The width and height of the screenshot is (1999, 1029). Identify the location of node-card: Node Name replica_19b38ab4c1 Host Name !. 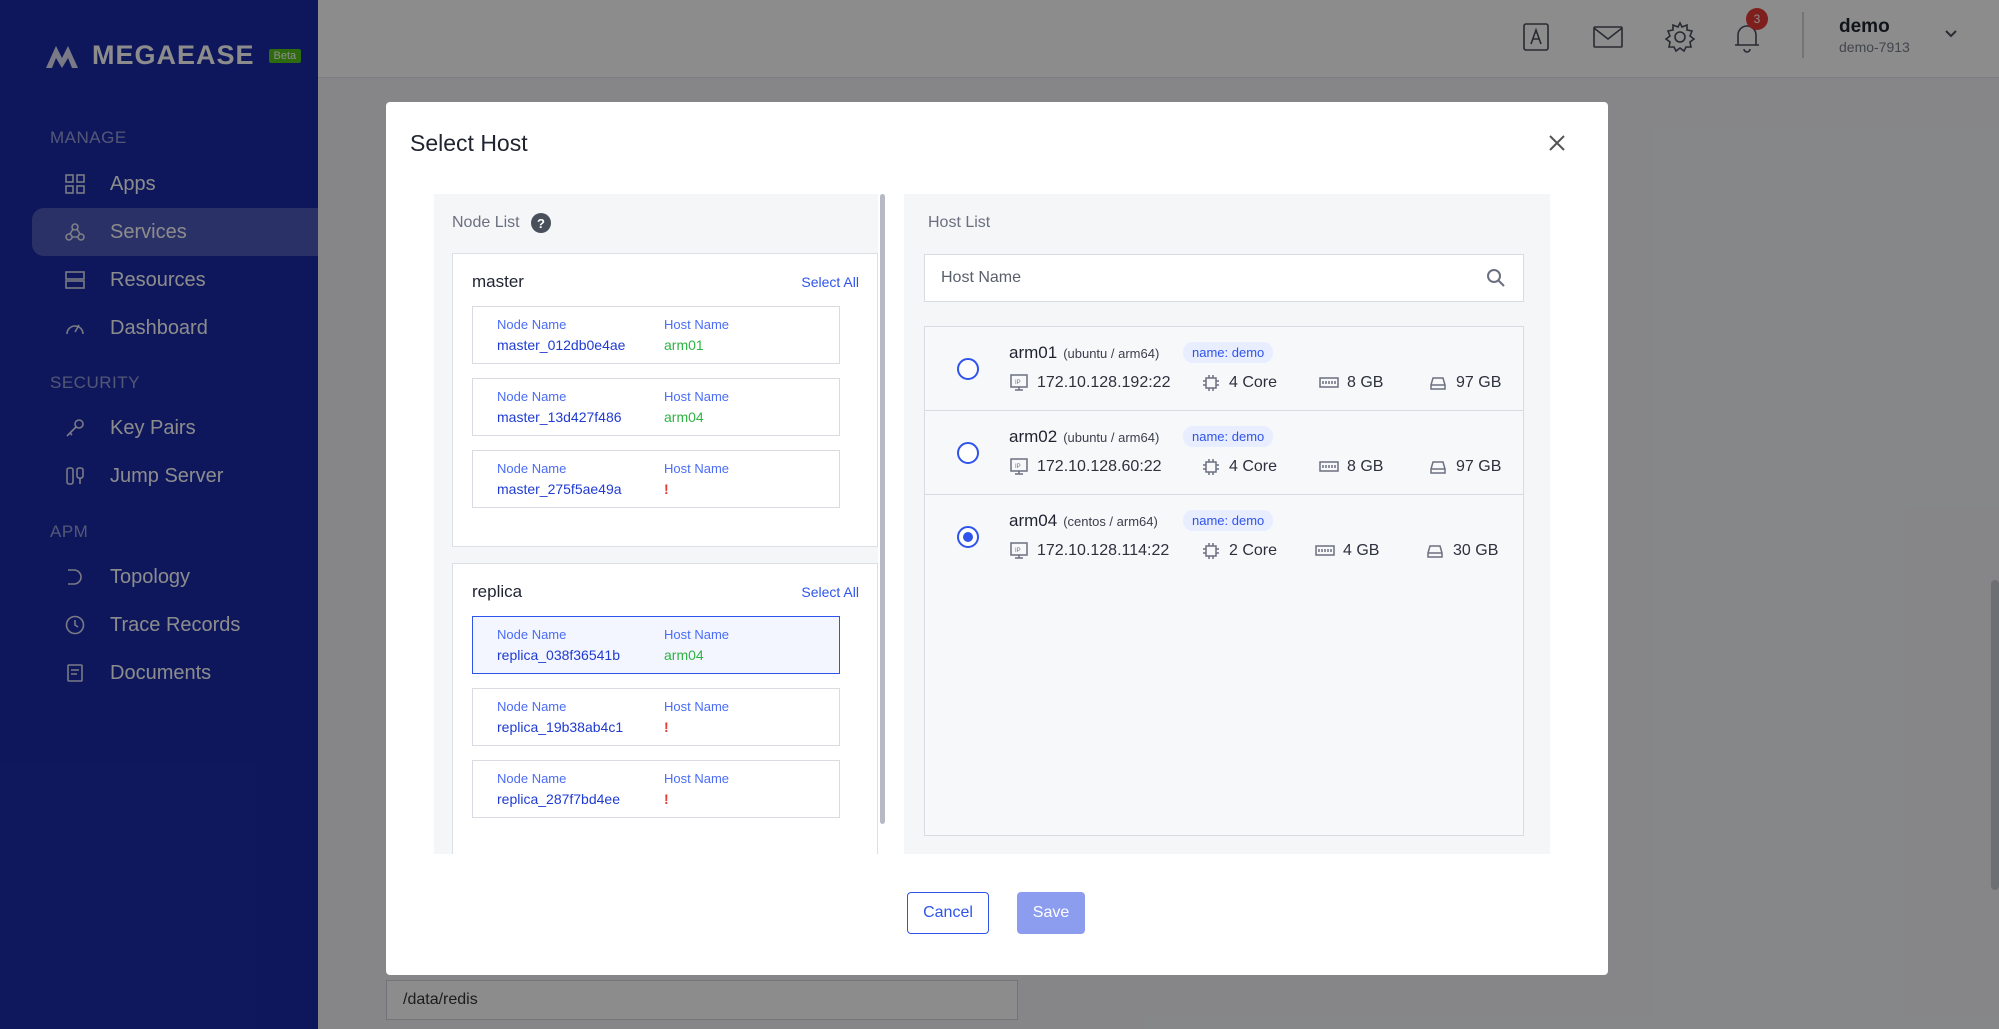
(656, 717).